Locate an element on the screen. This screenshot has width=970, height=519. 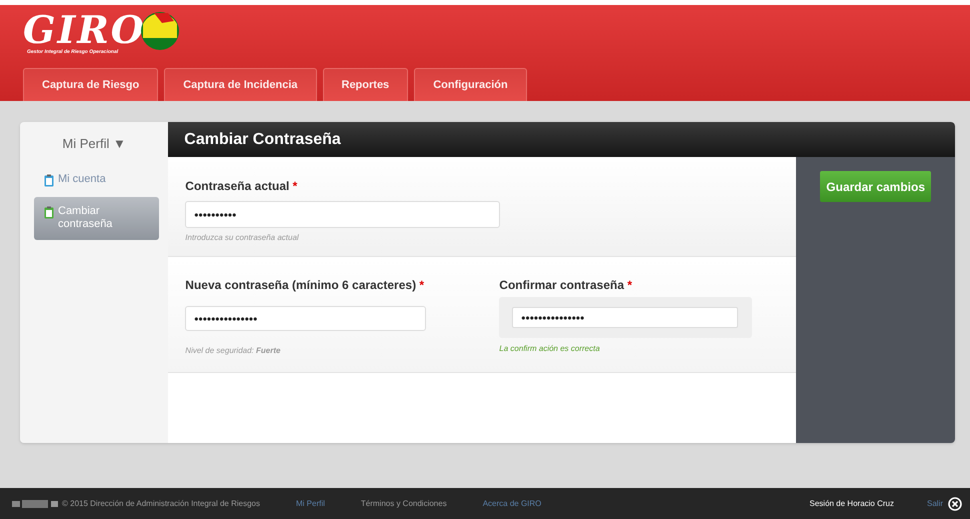
field-label: Nueva contraseña (mínimo 6 caracteres) * is located at coordinates (305, 285).